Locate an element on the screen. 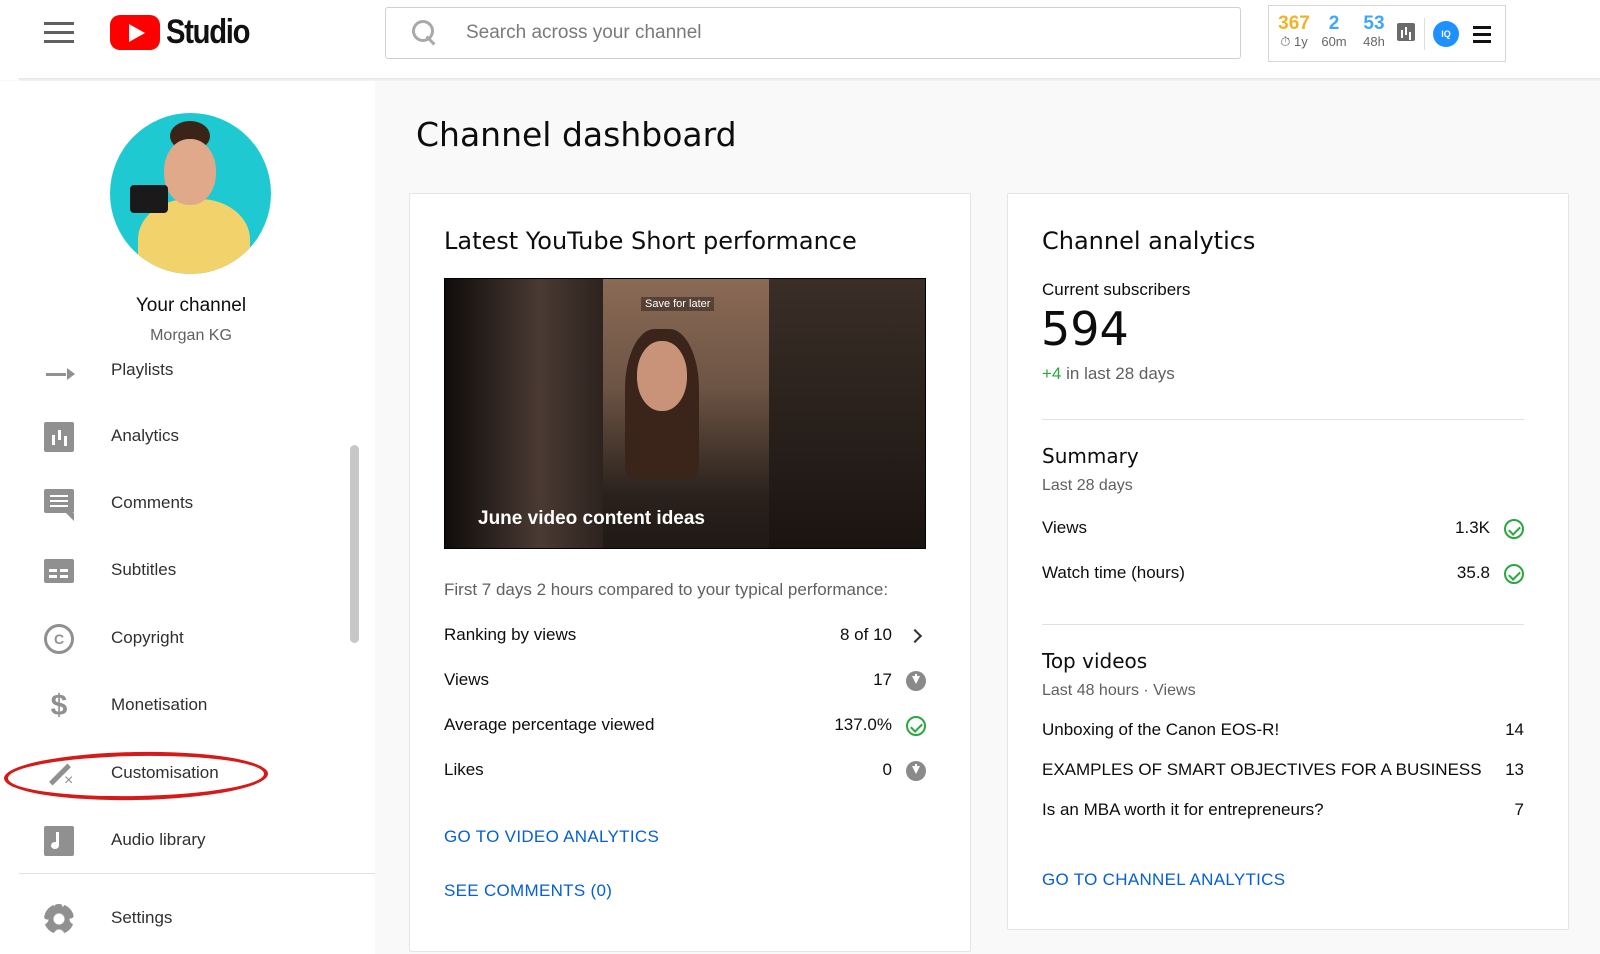  search-input is located at coordinates (846, 33).